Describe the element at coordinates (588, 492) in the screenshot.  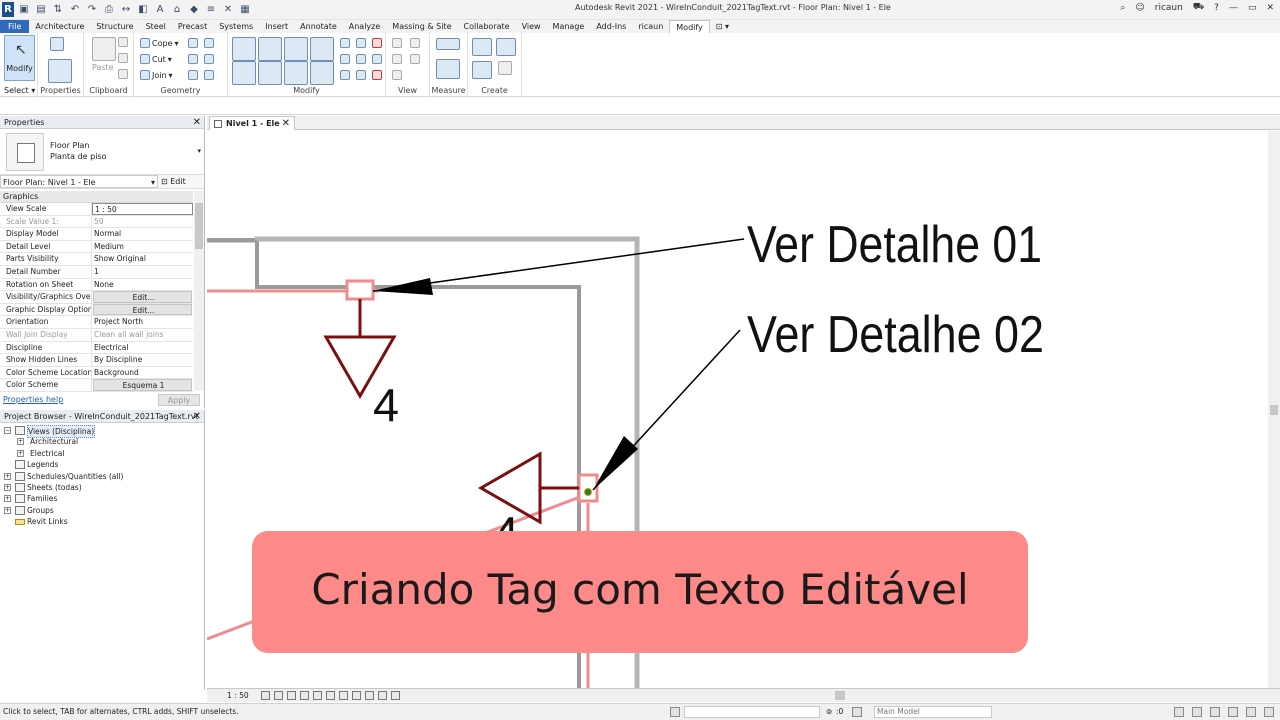
I see `connector-point` at that location.